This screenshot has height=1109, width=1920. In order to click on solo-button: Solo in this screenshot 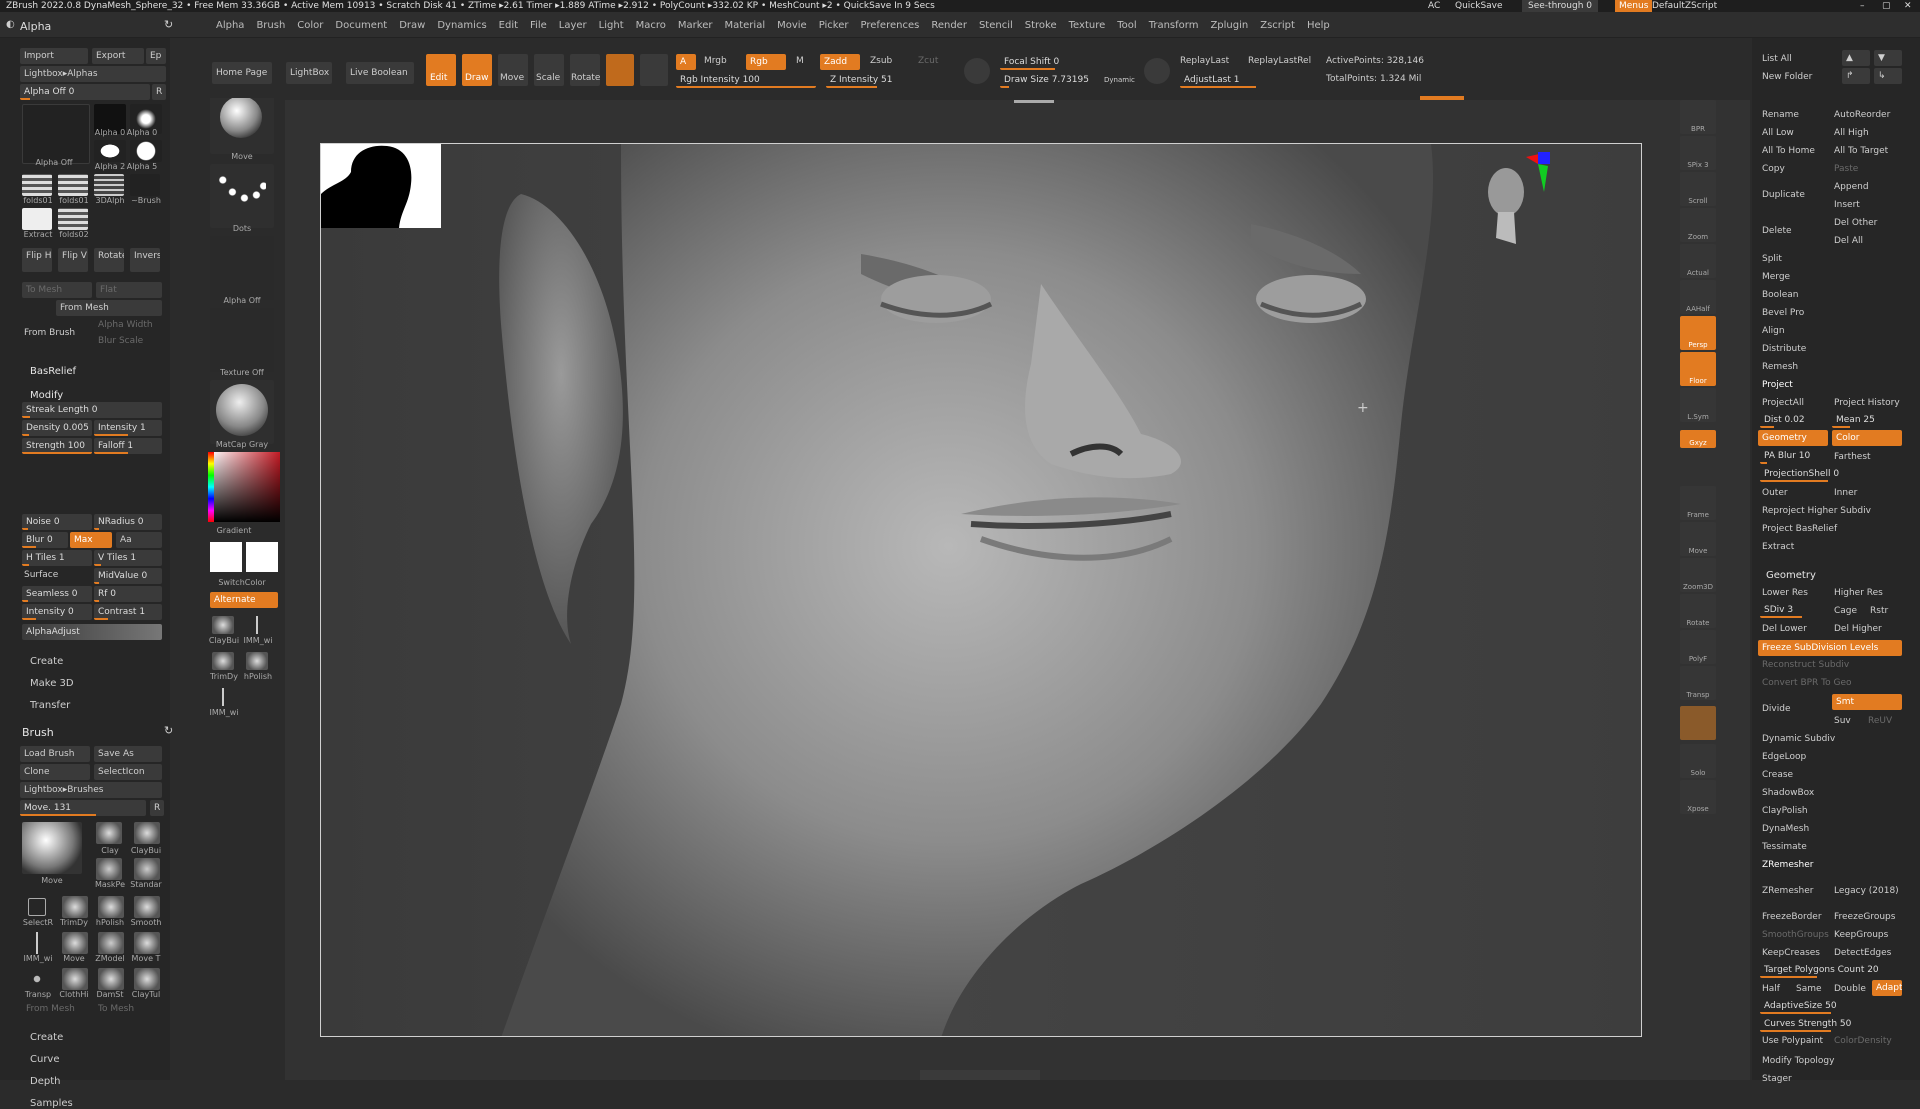, I will do `click(1698, 761)`.